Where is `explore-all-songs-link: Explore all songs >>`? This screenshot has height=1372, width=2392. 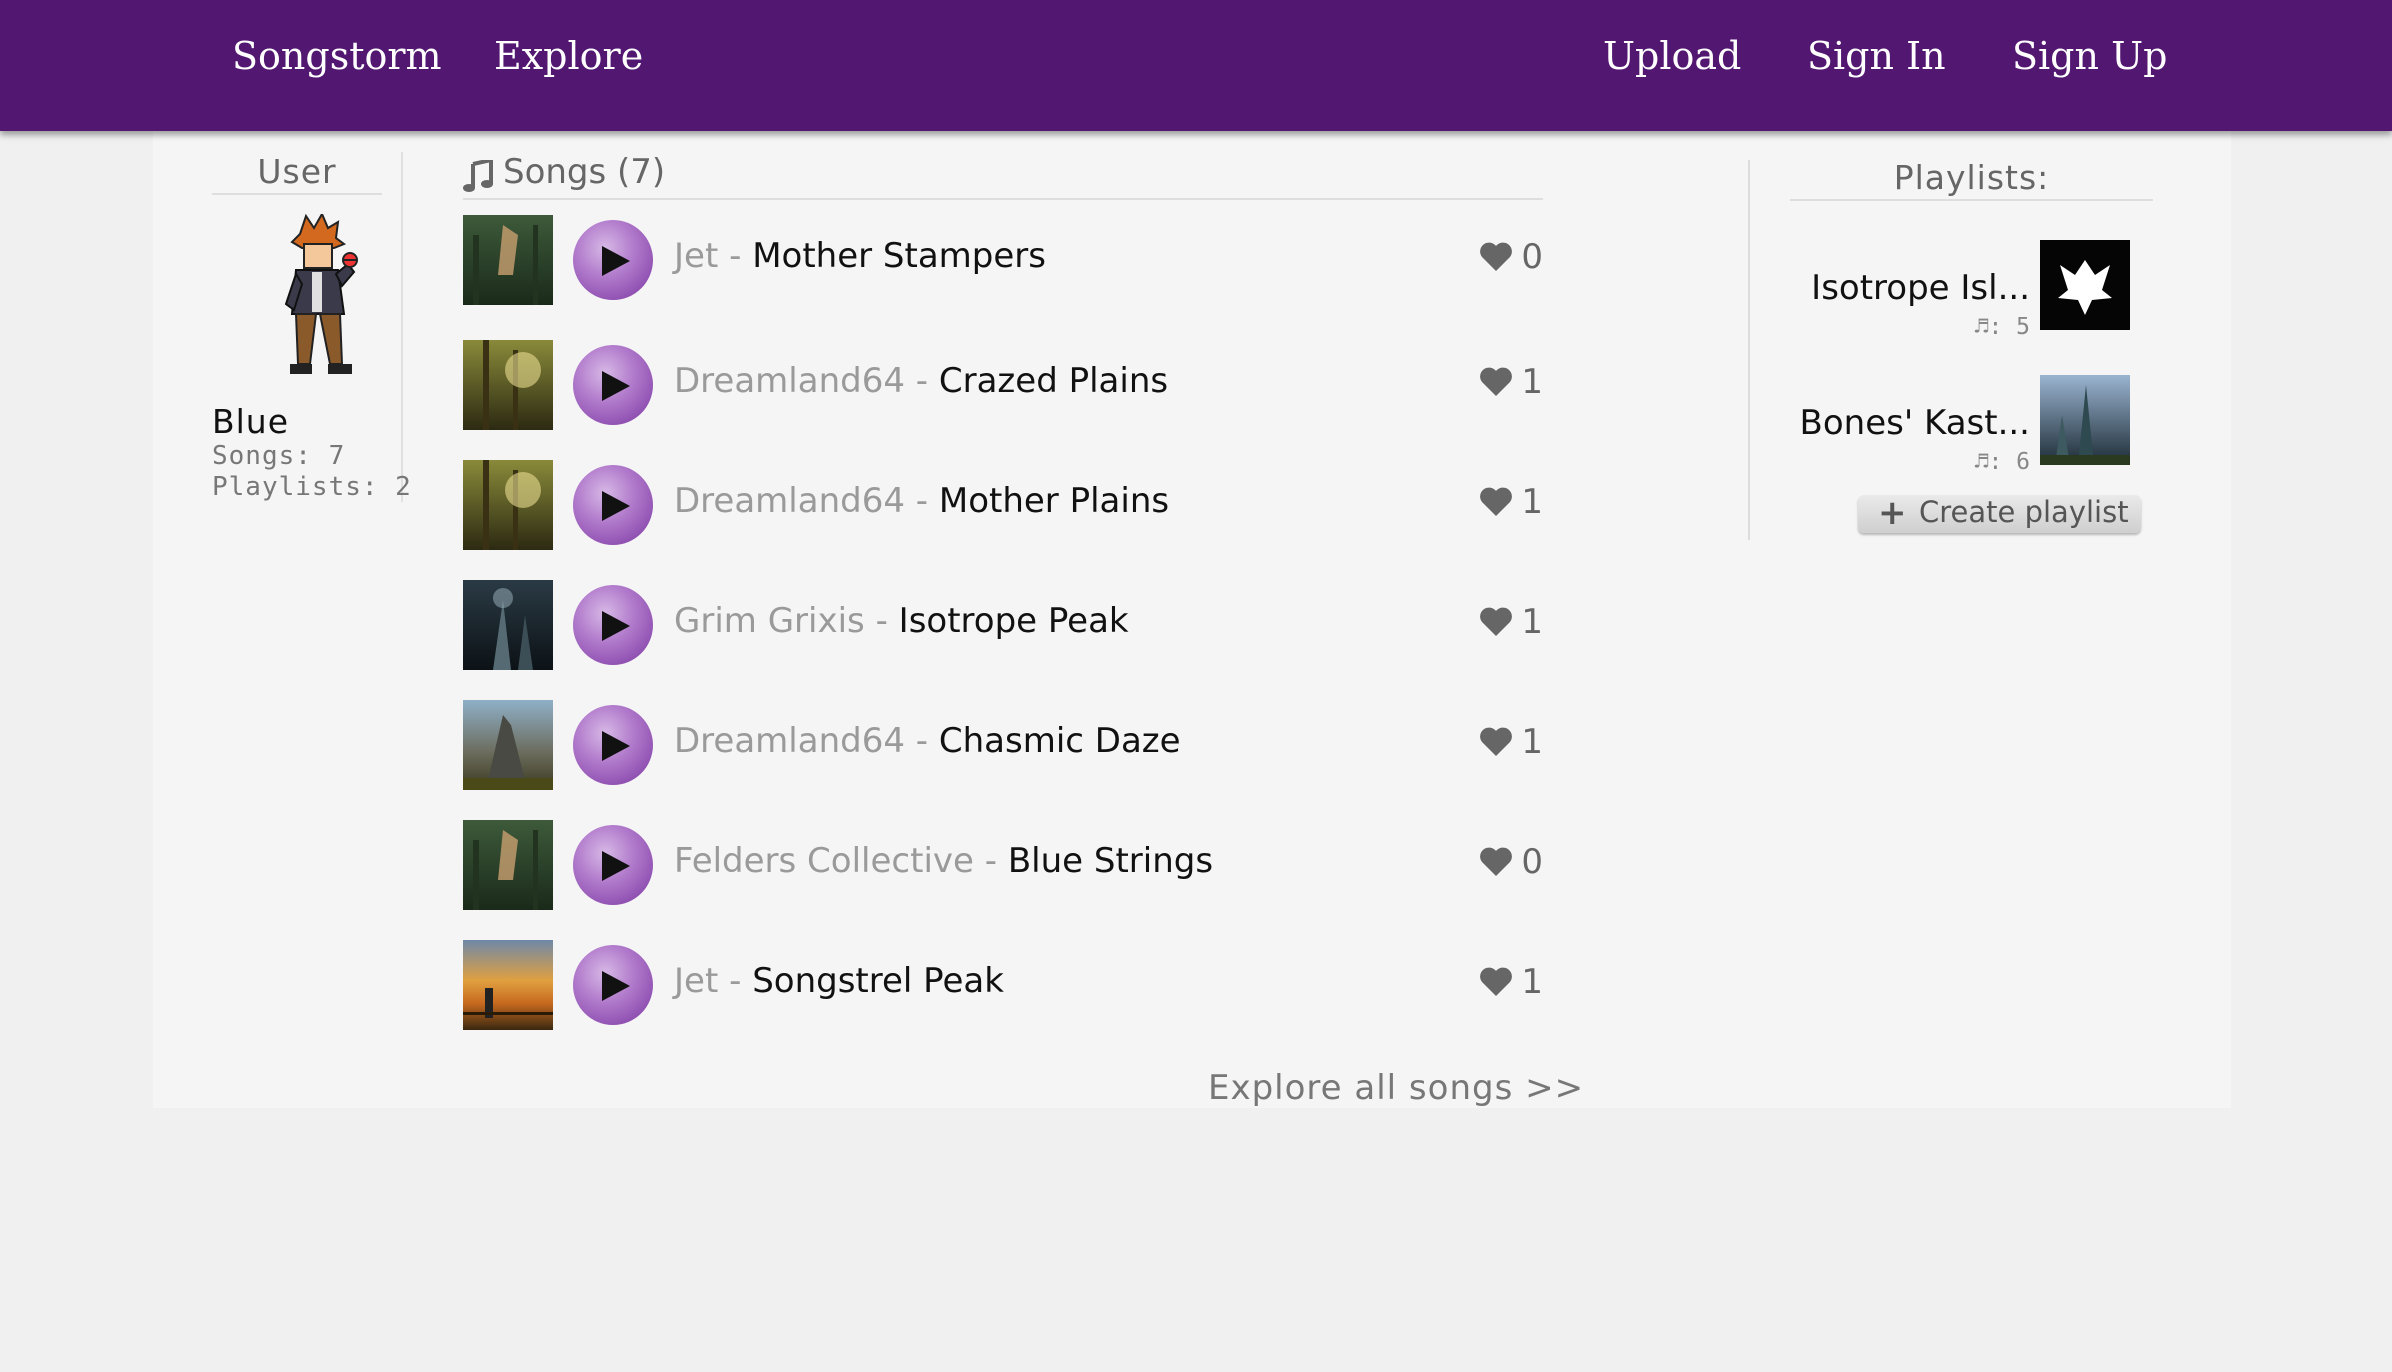
explore-all-songs-link: Explore all songs >> is located at coordinates (1396, 1088).